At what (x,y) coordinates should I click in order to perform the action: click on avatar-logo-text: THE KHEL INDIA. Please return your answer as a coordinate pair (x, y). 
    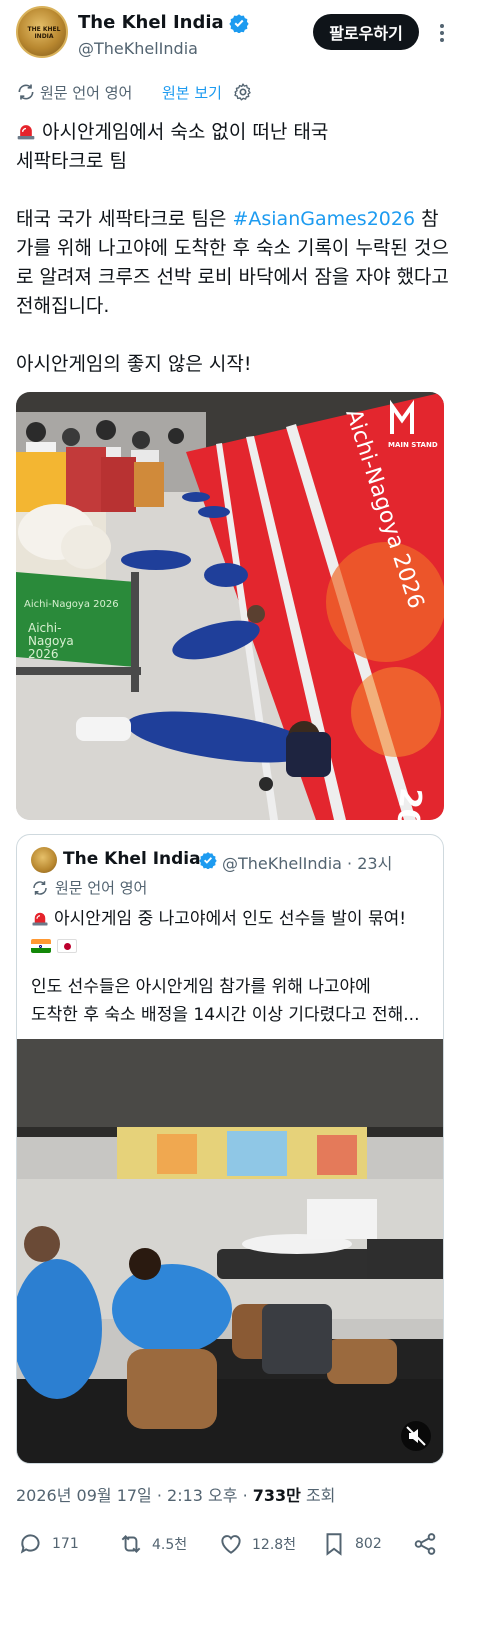
    Looking at the image, I should click on (44, 33).